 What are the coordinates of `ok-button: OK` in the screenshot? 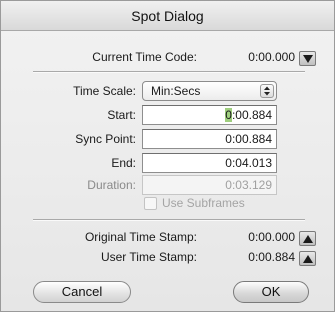 It's located at (271, 292).